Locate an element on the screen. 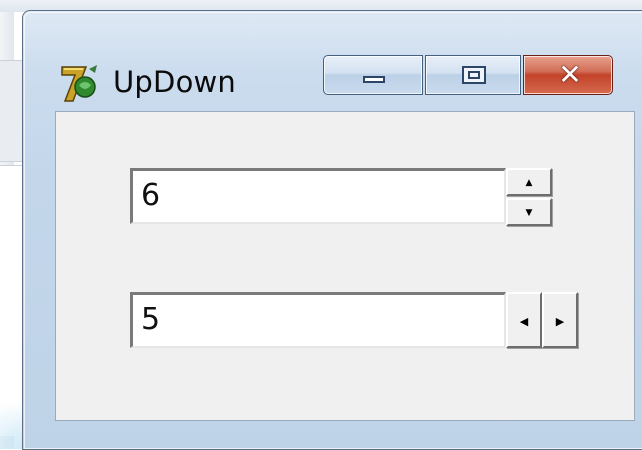 This screenshot has height=450, width=642. horizontal-updown-edit: 5 is located at coordinates (318, 320).